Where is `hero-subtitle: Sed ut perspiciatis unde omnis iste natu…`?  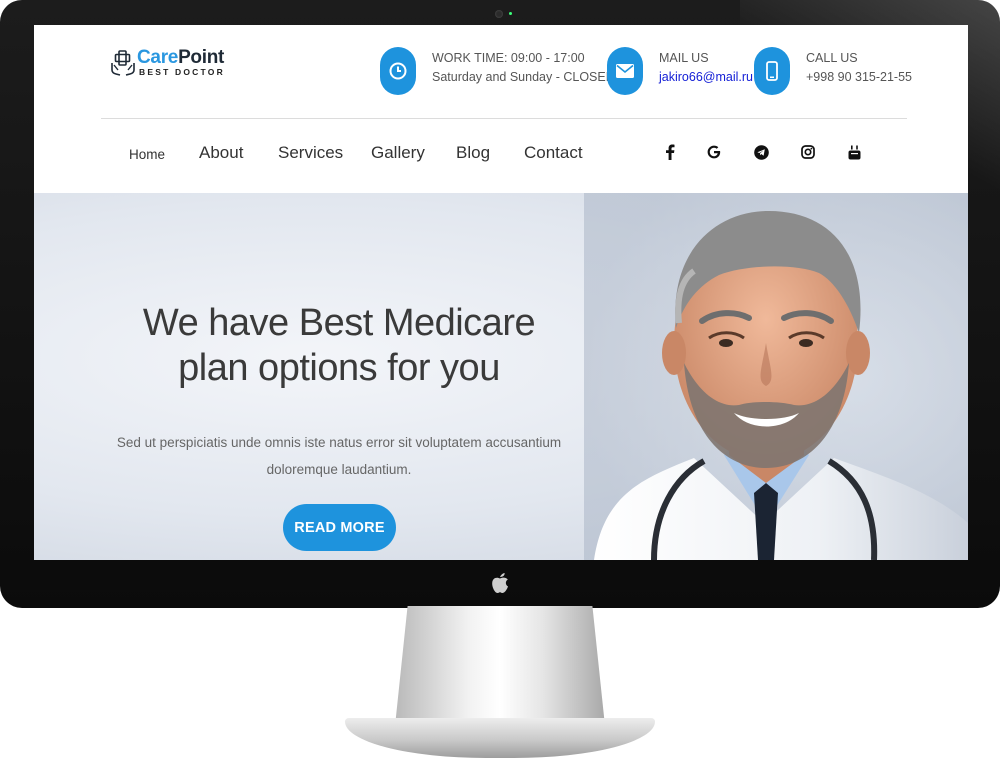 hero-subtitle: Sed ut perspiciatis unde omnis iste natu… is located at coordinates (339, 456).